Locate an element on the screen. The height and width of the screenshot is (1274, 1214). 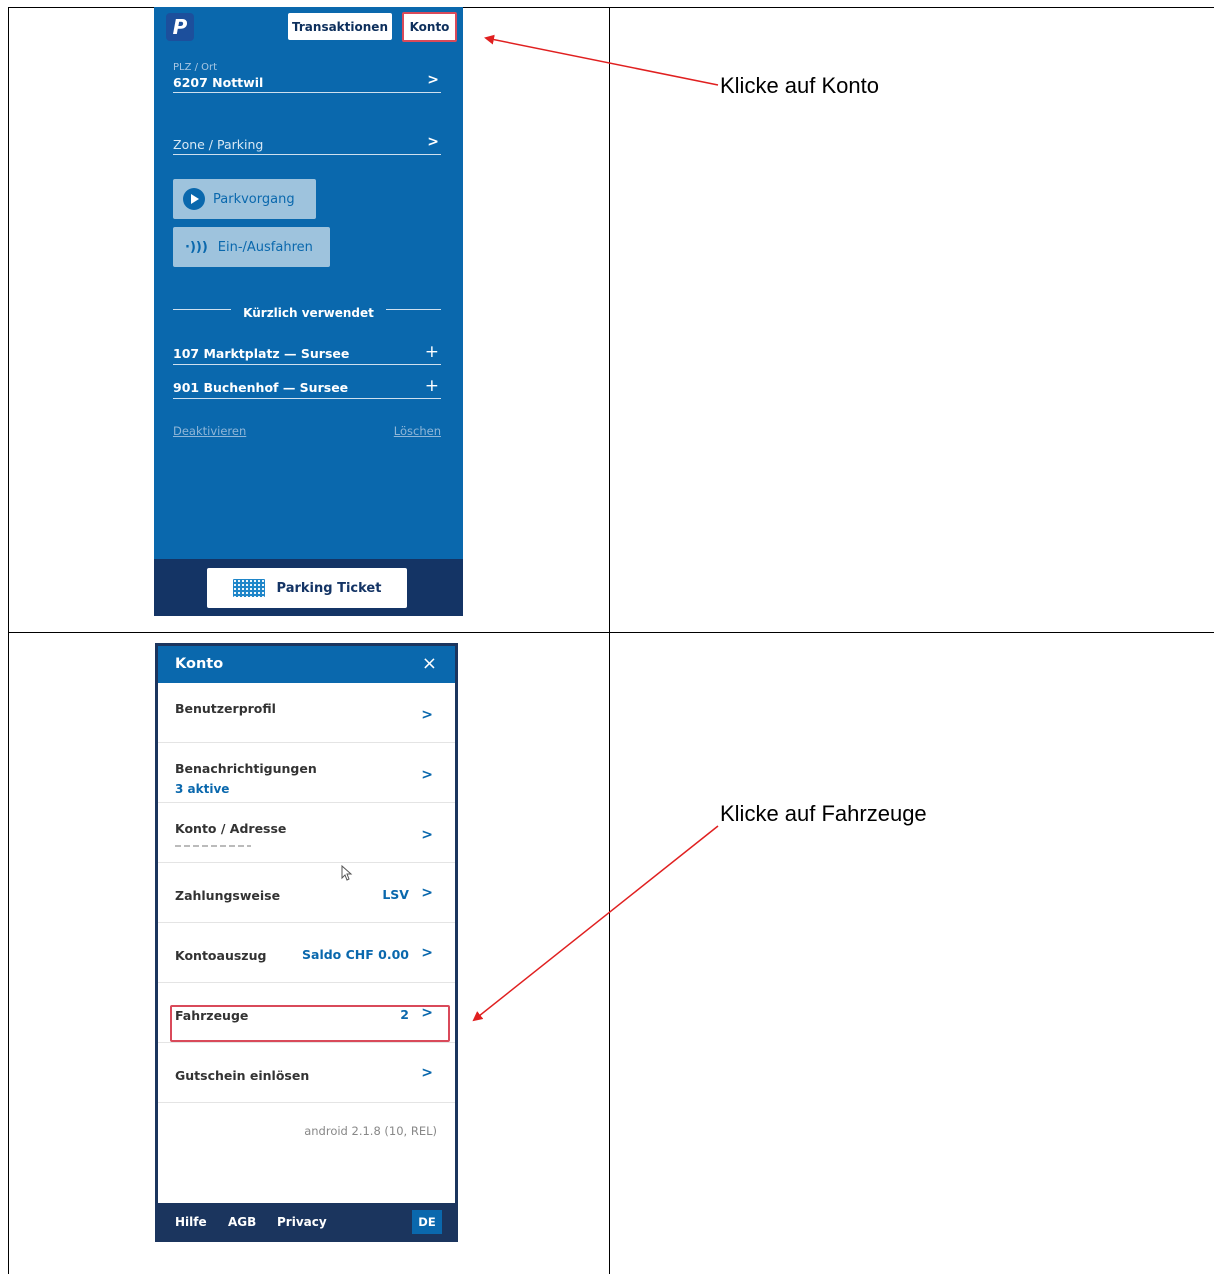
redacted-address is located at coordinates (213, 846).